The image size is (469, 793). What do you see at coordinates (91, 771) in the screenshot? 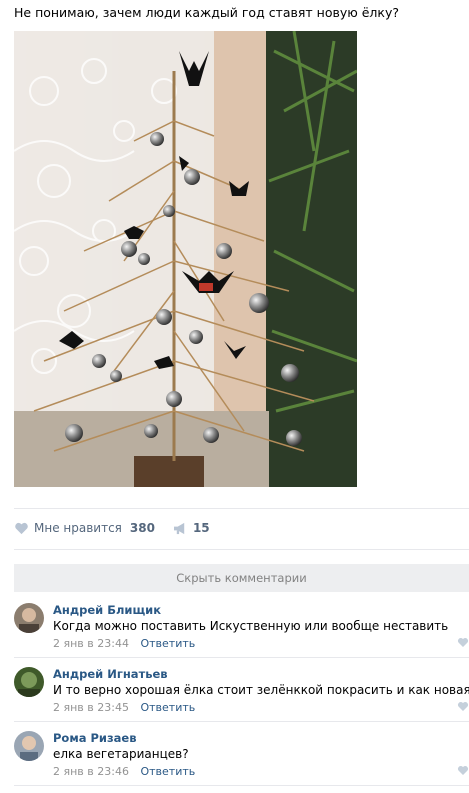
I see `comment-date: 2 янв в 23:46` at bounding box center [91, 771].